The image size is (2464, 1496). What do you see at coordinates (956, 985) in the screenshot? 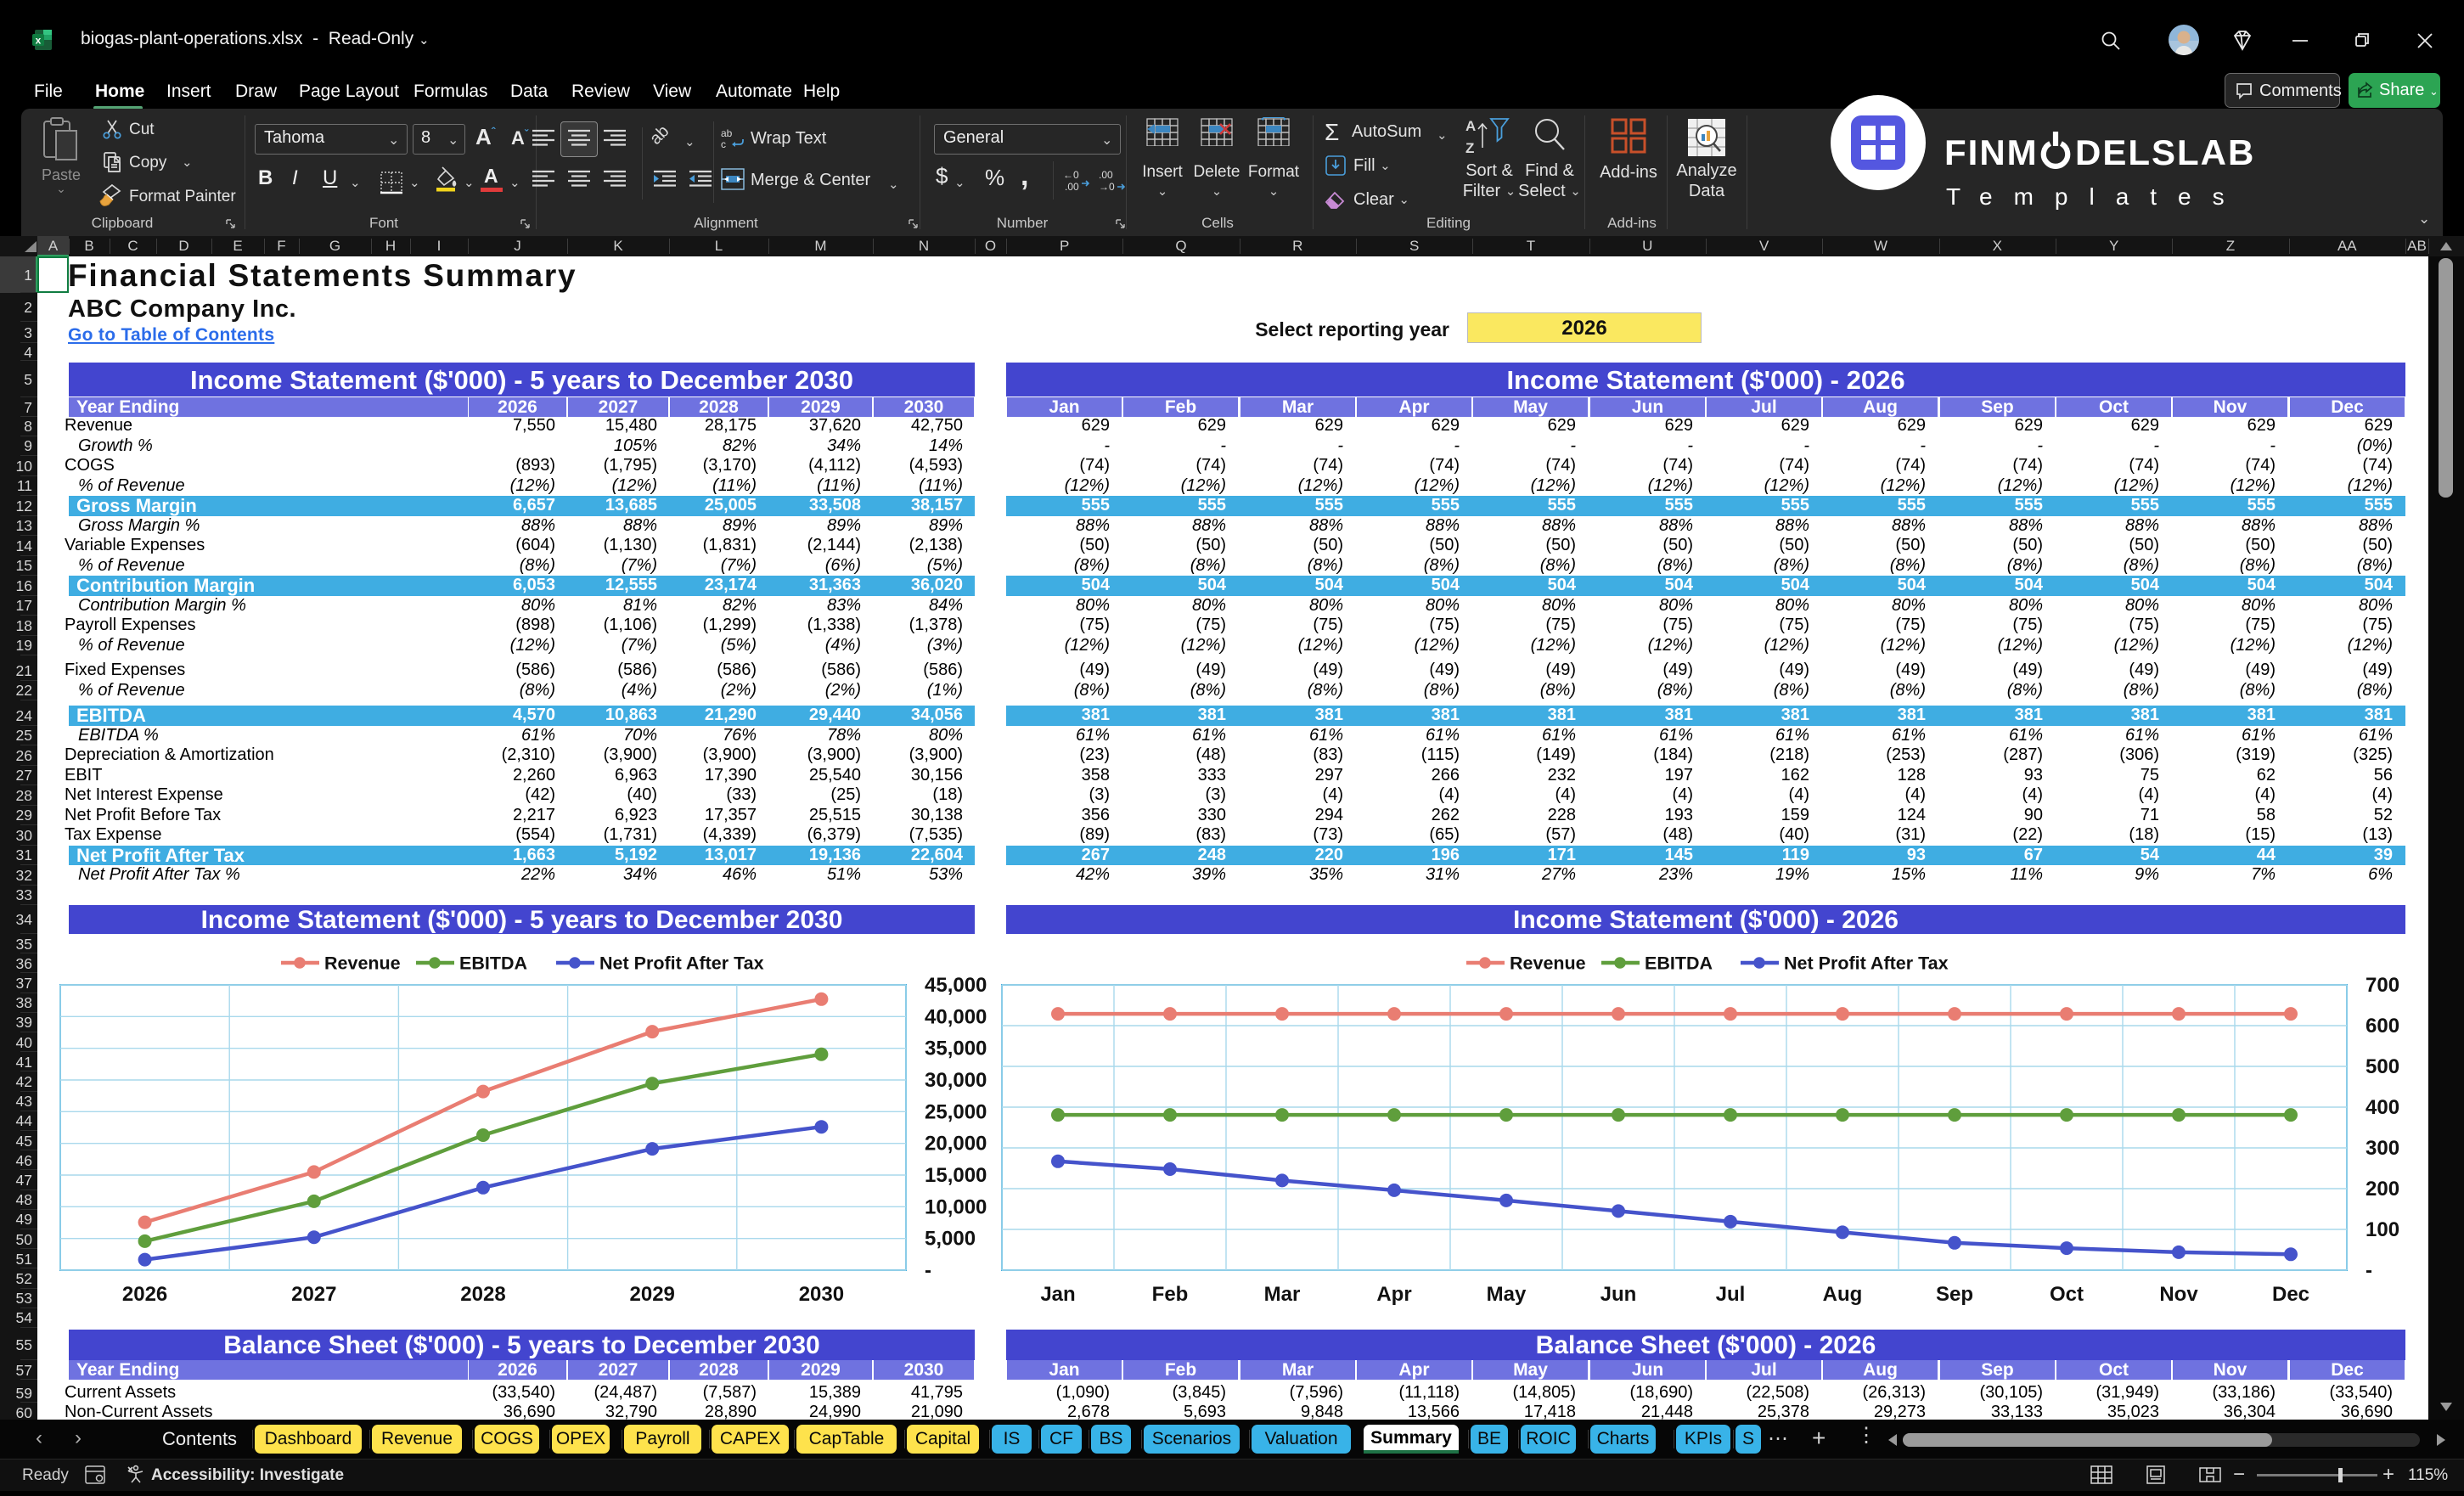
I see `svg-text: 45,000` at bounding box center [956, 985].